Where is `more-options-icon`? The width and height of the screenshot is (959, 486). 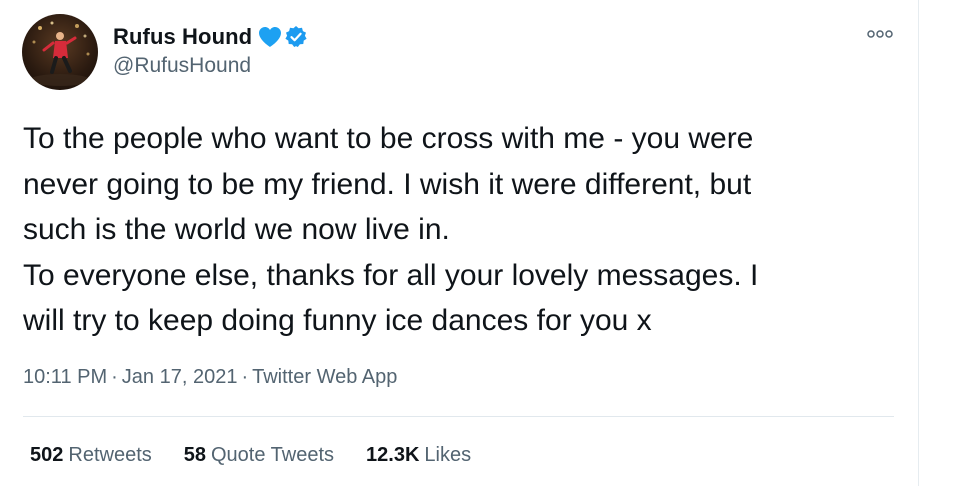
more-options-icon is located at coordinates (880, 34).